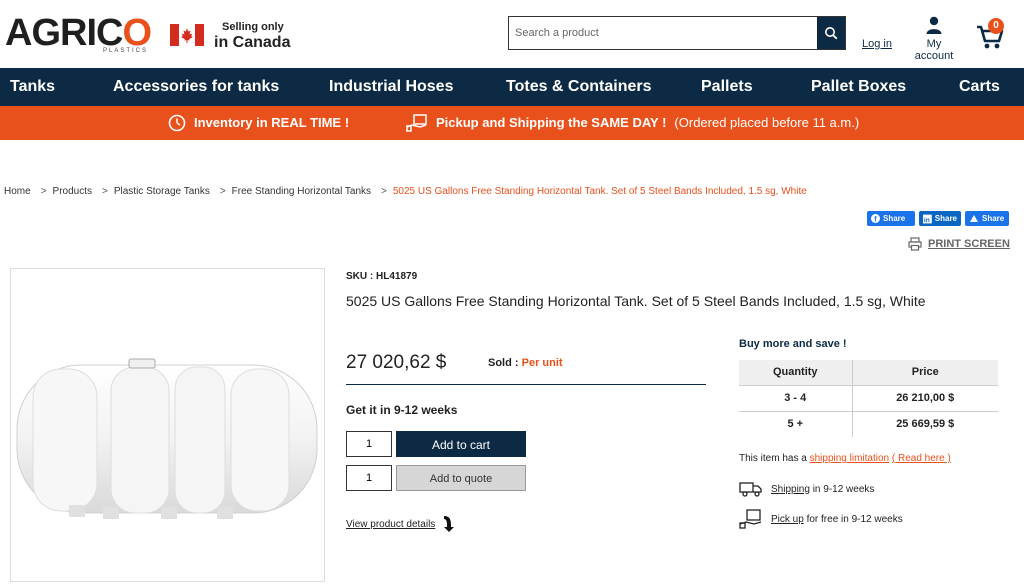 Image resolution: width=1024 pixels, height=587 pixels. I want to click on shipping-link: Shipping, so click(790, 489).